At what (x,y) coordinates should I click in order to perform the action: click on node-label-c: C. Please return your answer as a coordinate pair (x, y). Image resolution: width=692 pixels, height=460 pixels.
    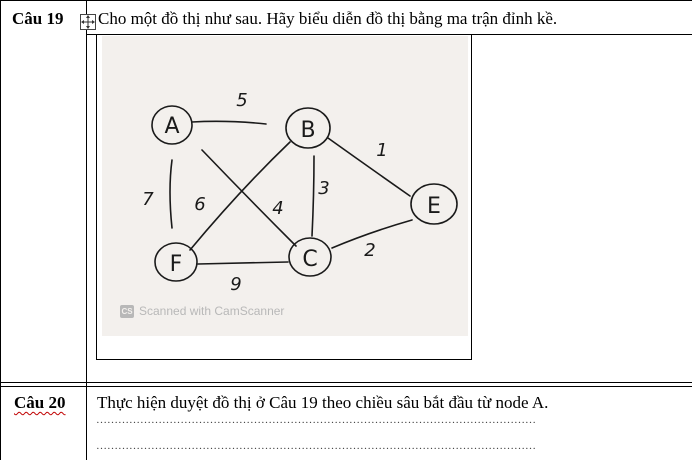
    Looking at the image, I should click on (309, 259).